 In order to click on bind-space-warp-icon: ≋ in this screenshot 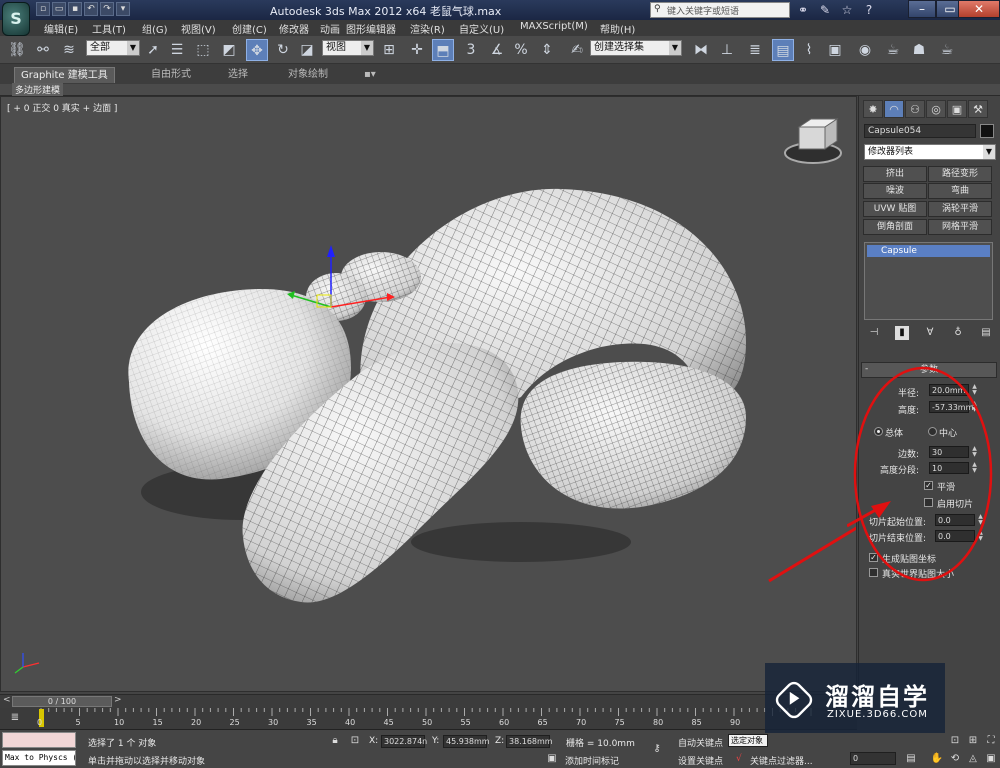, I will do `click(69, 50)`.